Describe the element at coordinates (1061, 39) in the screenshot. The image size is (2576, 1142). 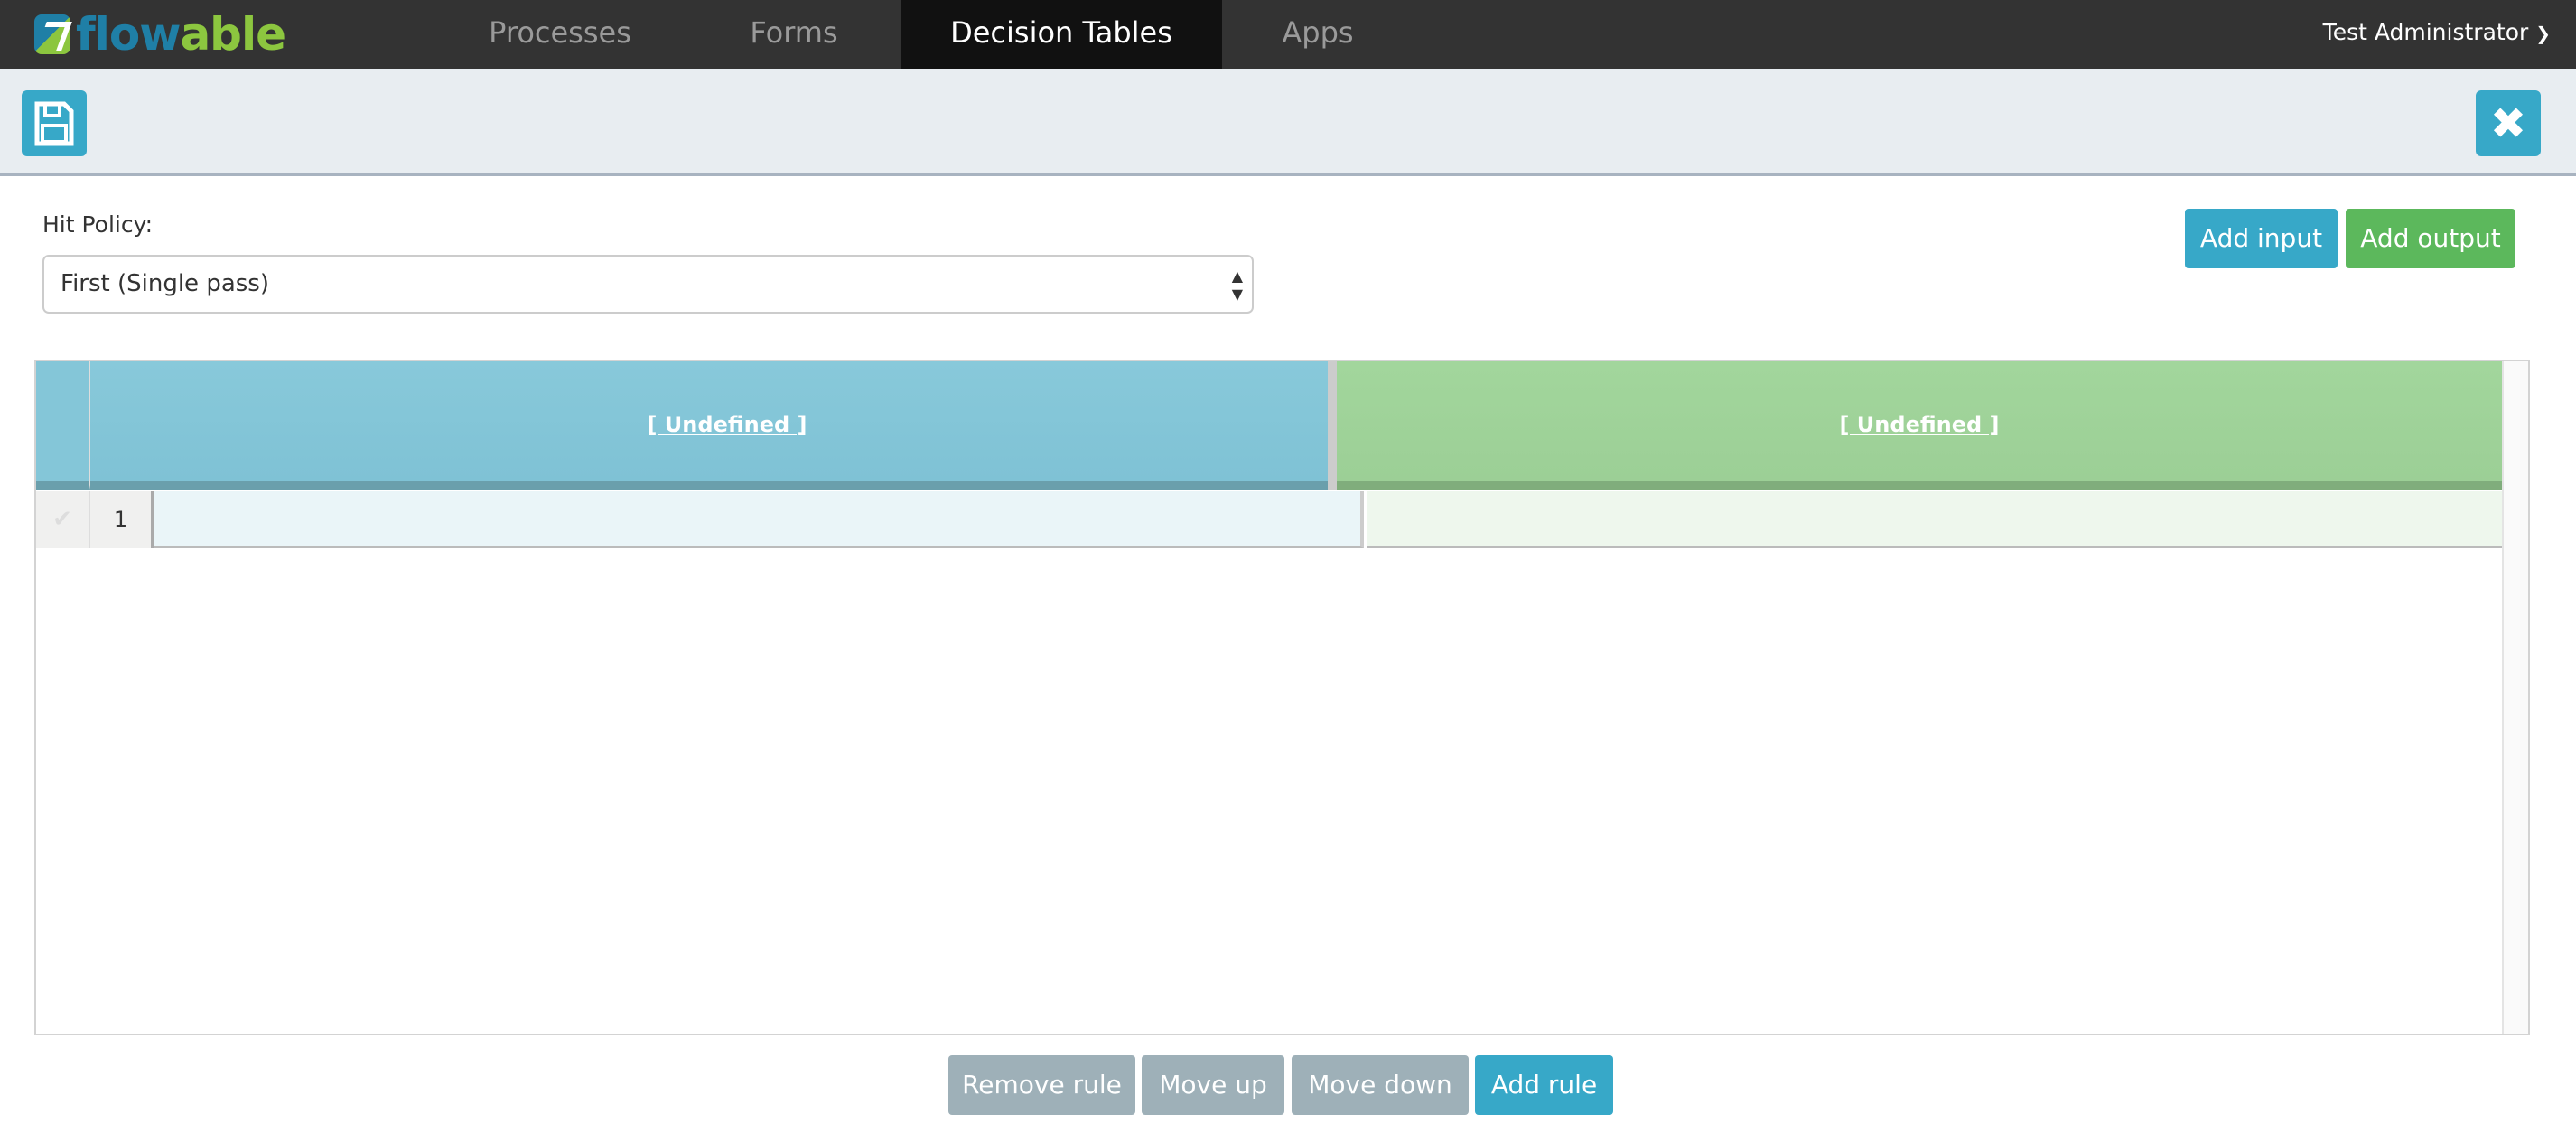
I see `nav-decision-tables: Decision Tables` at that location.